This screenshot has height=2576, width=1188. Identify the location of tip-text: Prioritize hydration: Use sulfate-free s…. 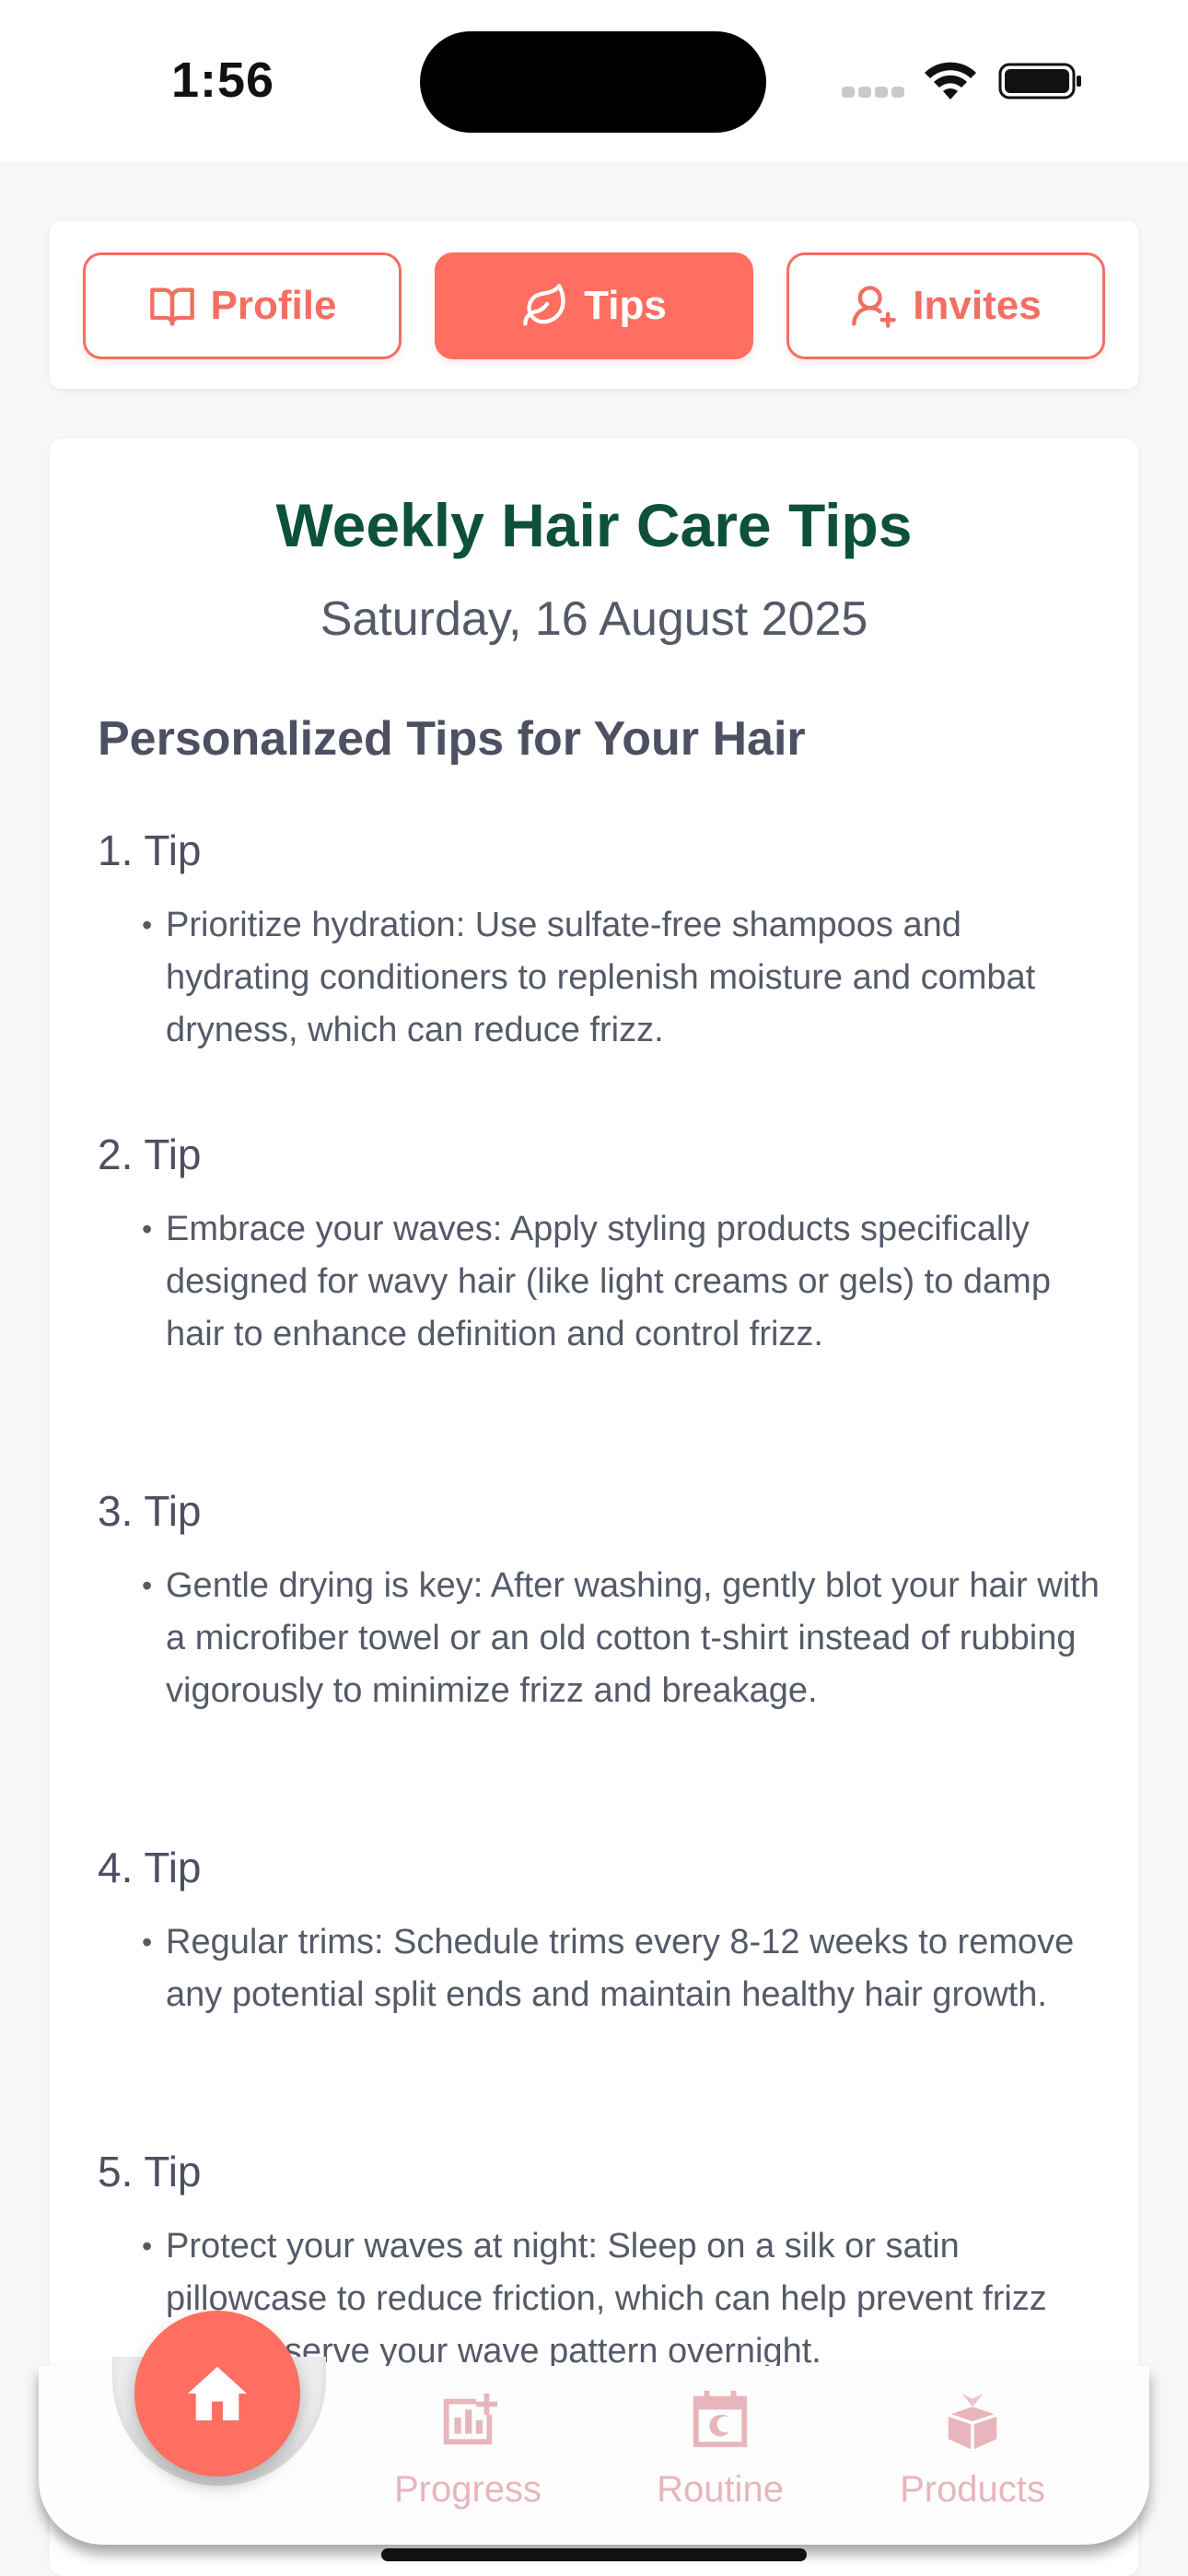
(599, 978).